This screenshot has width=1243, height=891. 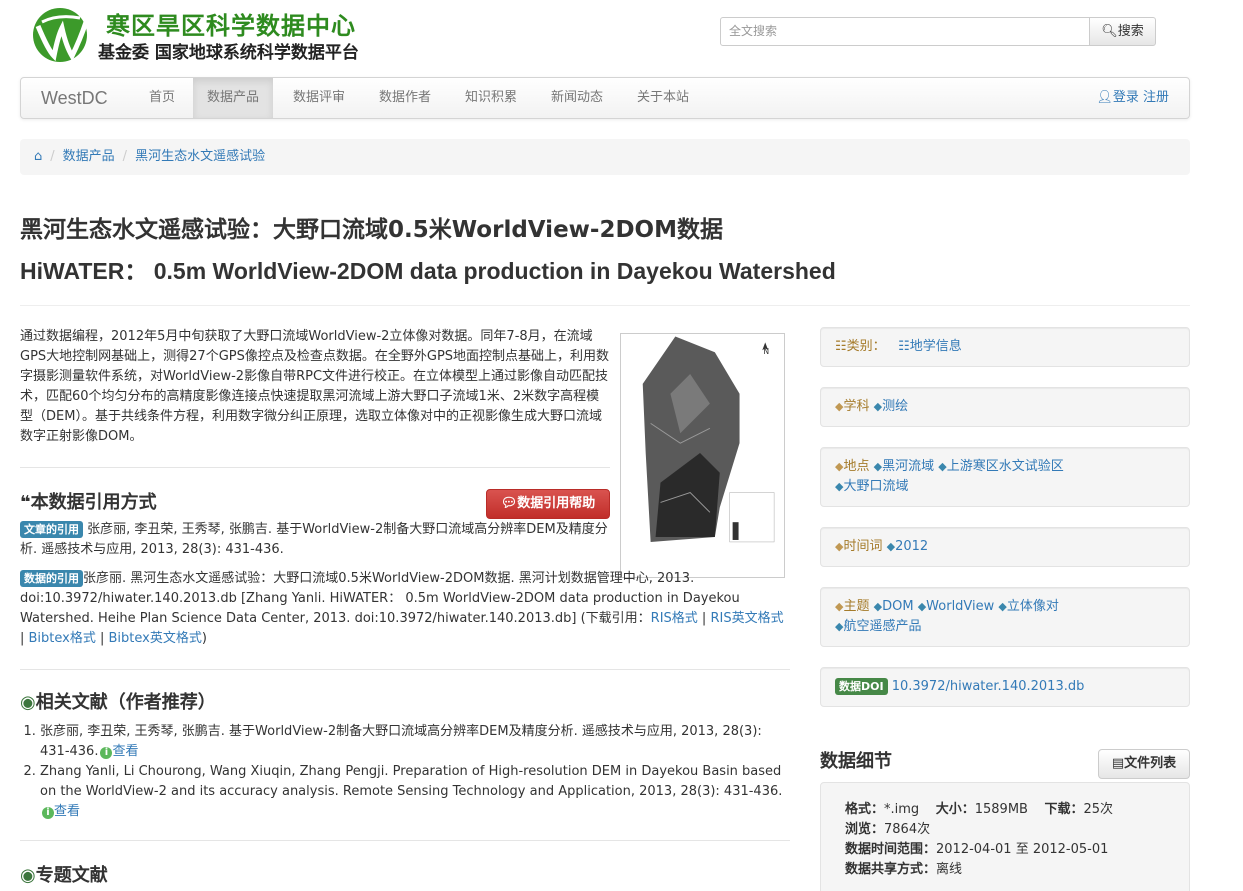 I want to click on search-icon: 🔍︎, so click(x=1109, y=31).